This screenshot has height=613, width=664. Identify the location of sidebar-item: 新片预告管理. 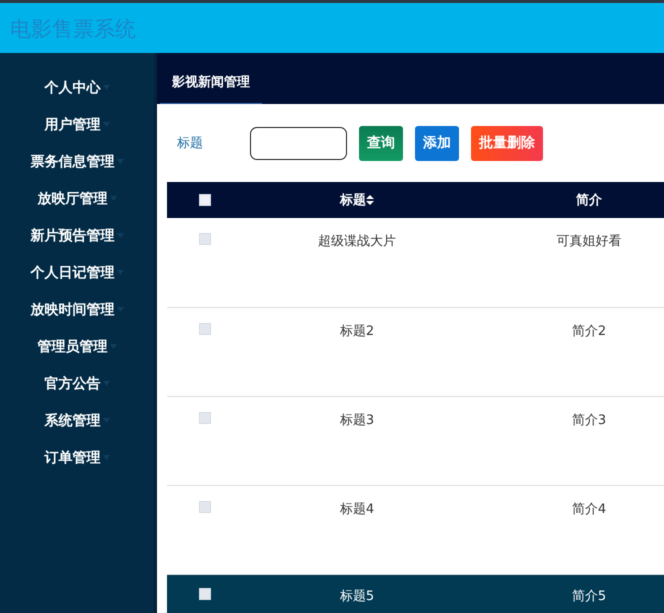
(77, 235).